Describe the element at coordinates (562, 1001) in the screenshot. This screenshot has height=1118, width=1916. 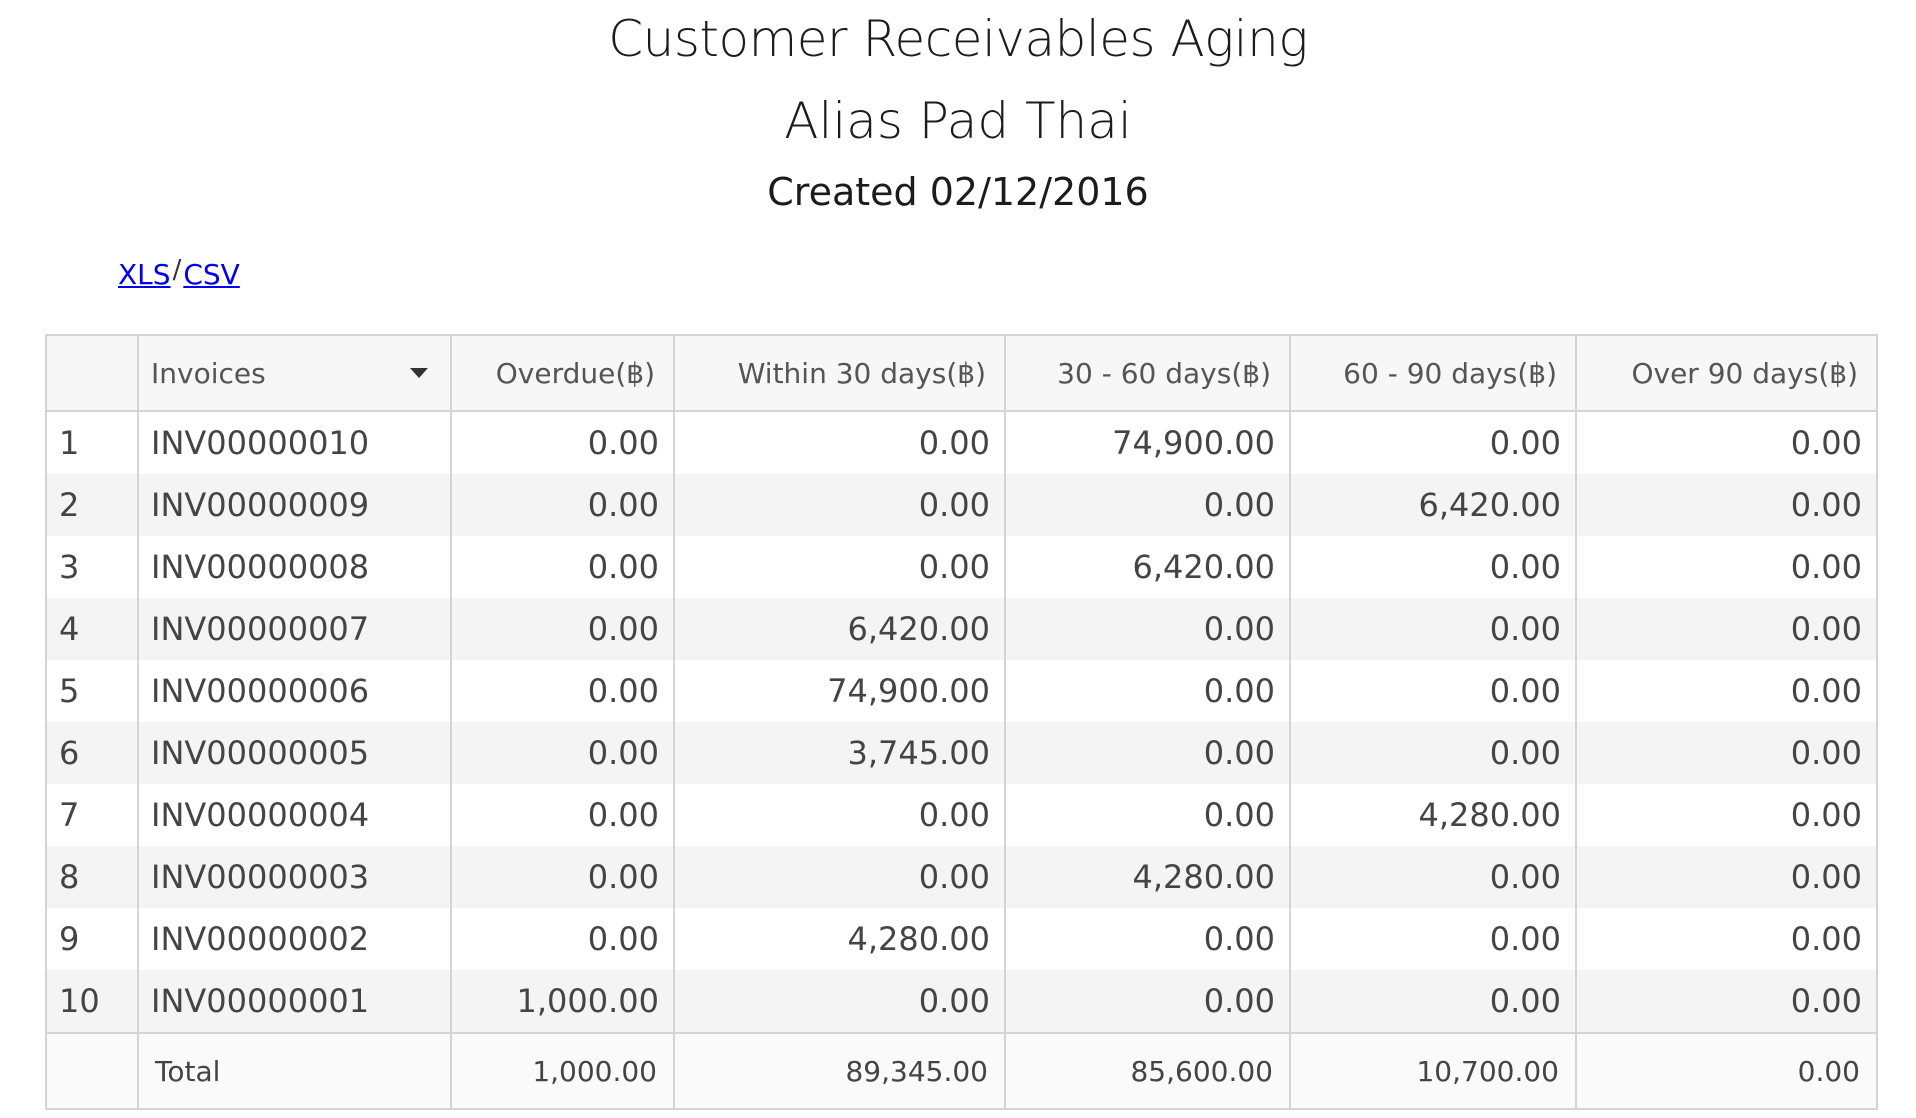
I see `overdue-amount: 1,000.00` at that location.